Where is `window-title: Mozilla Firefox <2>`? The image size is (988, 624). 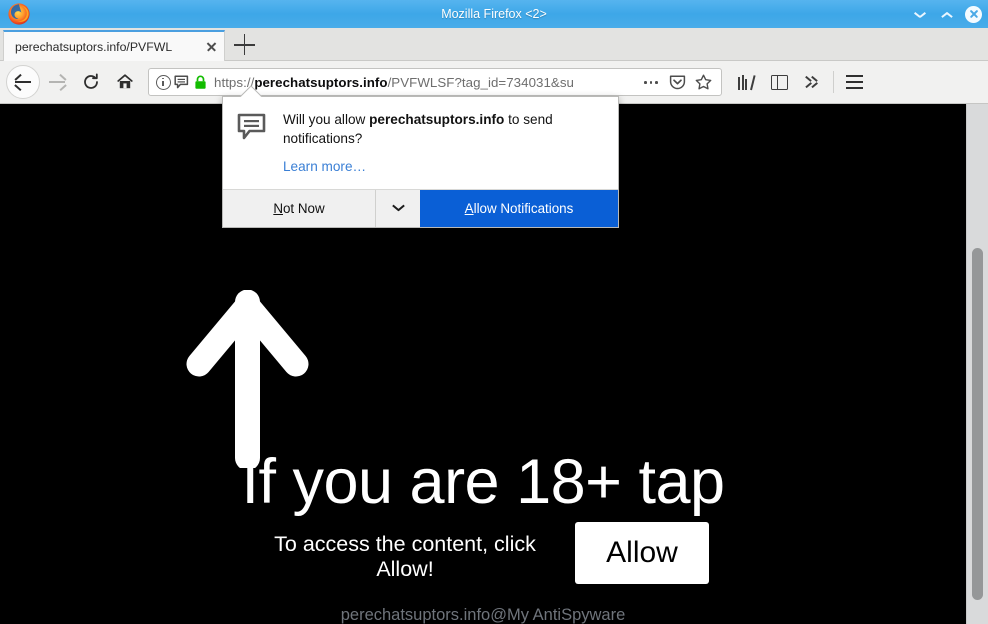 window-title: Mozilla Firefox <2> is located at coordinates (494, 14).